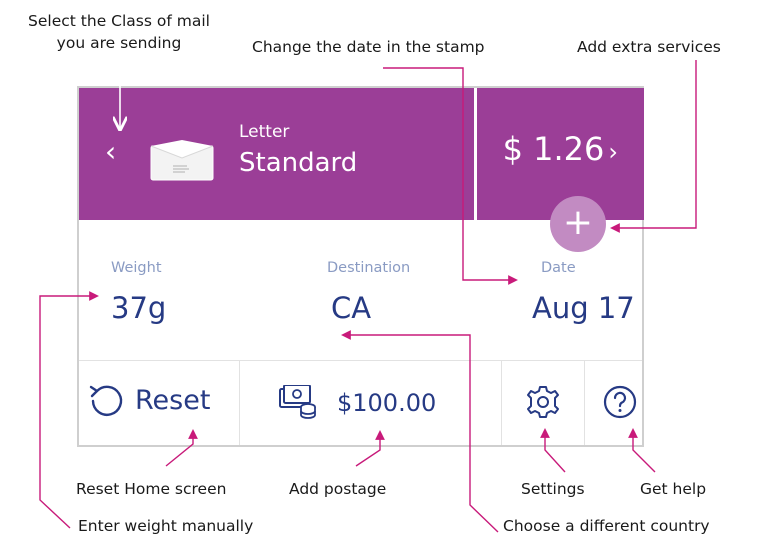  Describe the element at coordinates (182, 160) in the screenshot. I see `envelope-icon` at that location.